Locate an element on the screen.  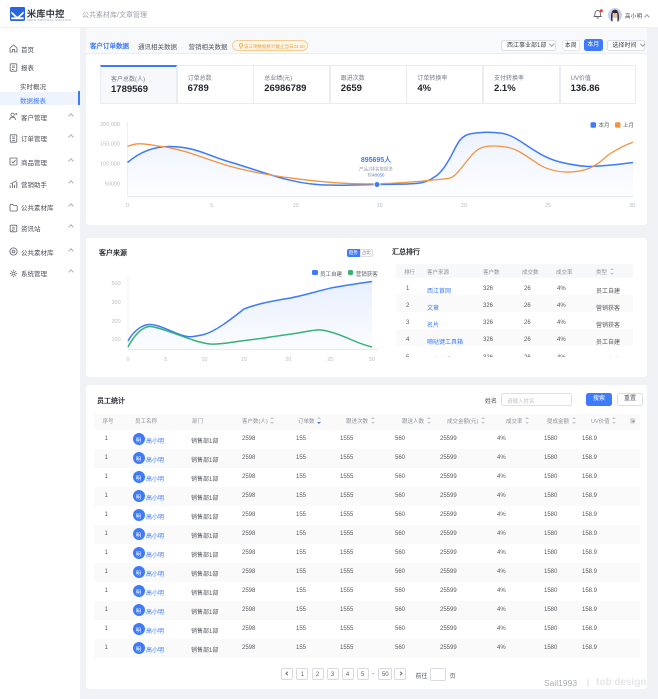
svg-text: 100 is located at coordinates (116, 340).